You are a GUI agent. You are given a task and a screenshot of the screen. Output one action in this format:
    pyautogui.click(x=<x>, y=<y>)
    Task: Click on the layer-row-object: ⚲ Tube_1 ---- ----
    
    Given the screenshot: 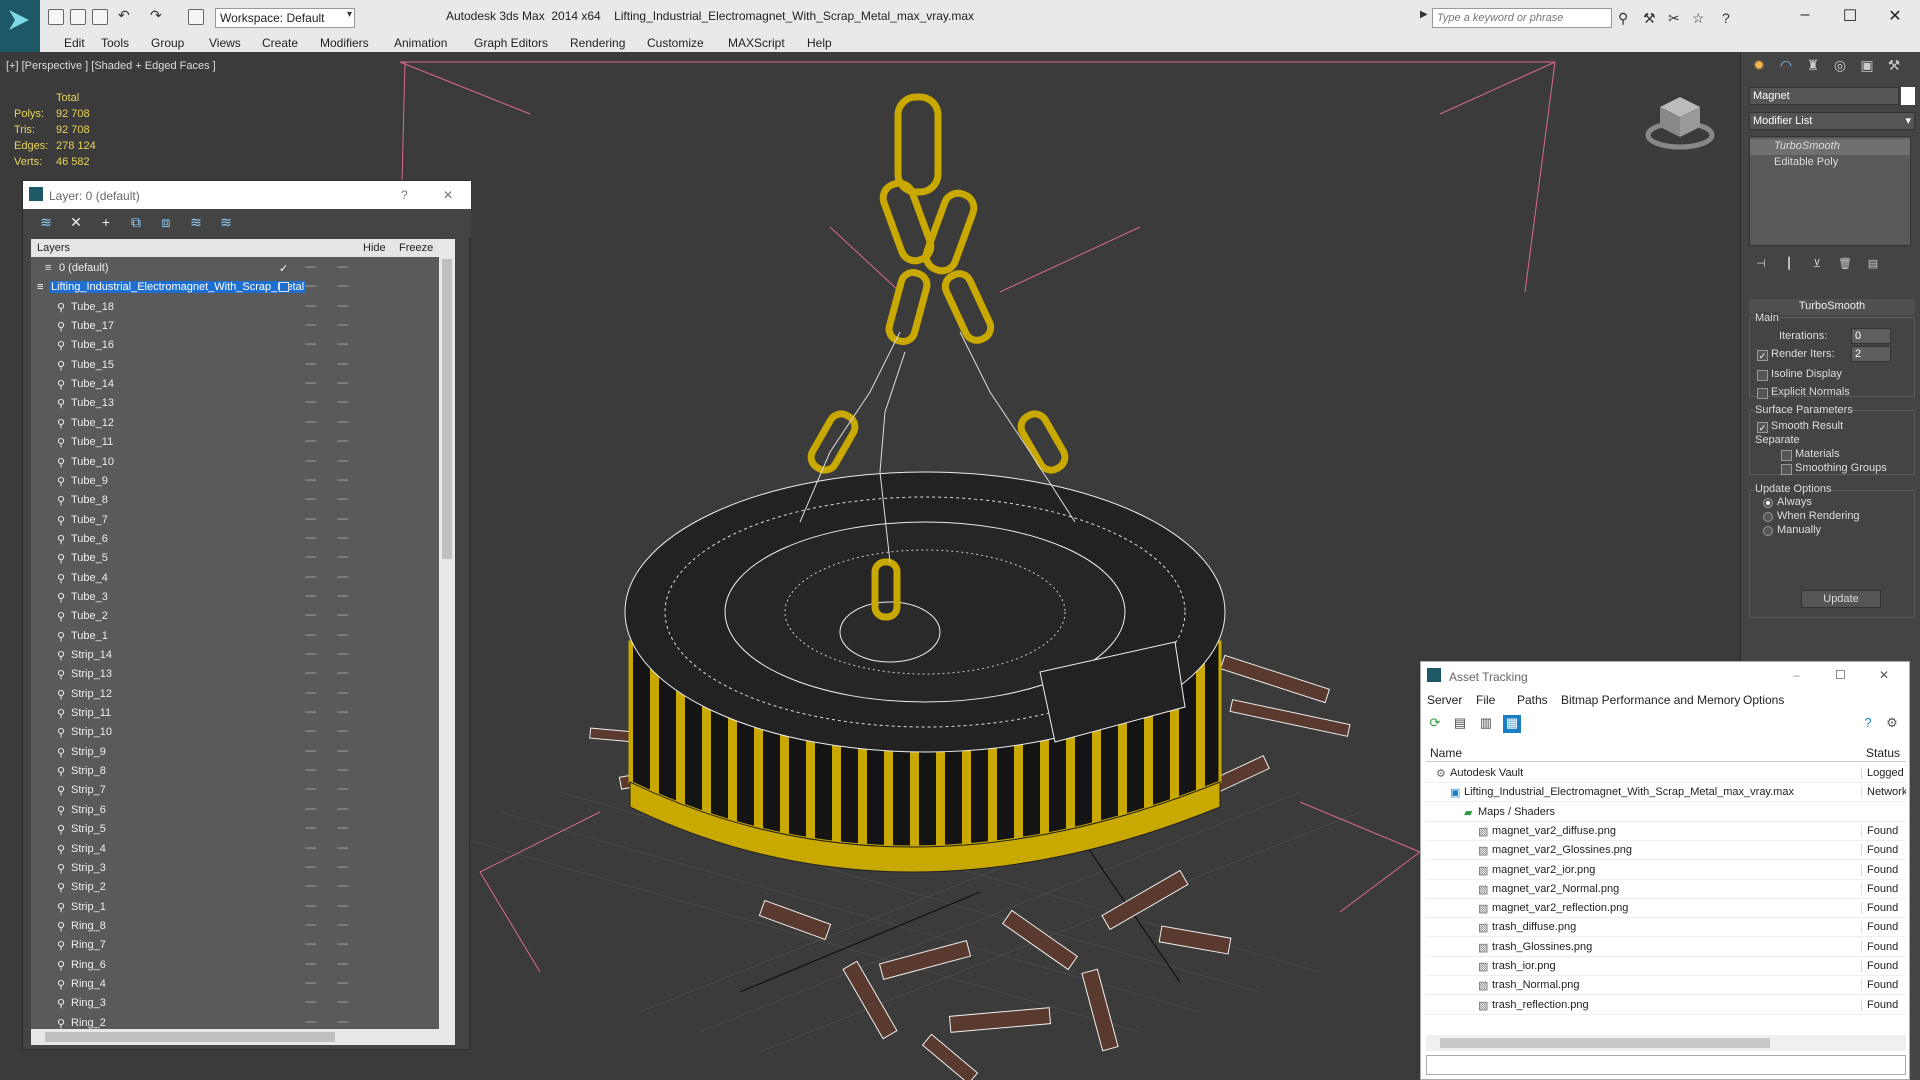 What is the action you would take?
    pyautogui.click(x=239, y=636)
    